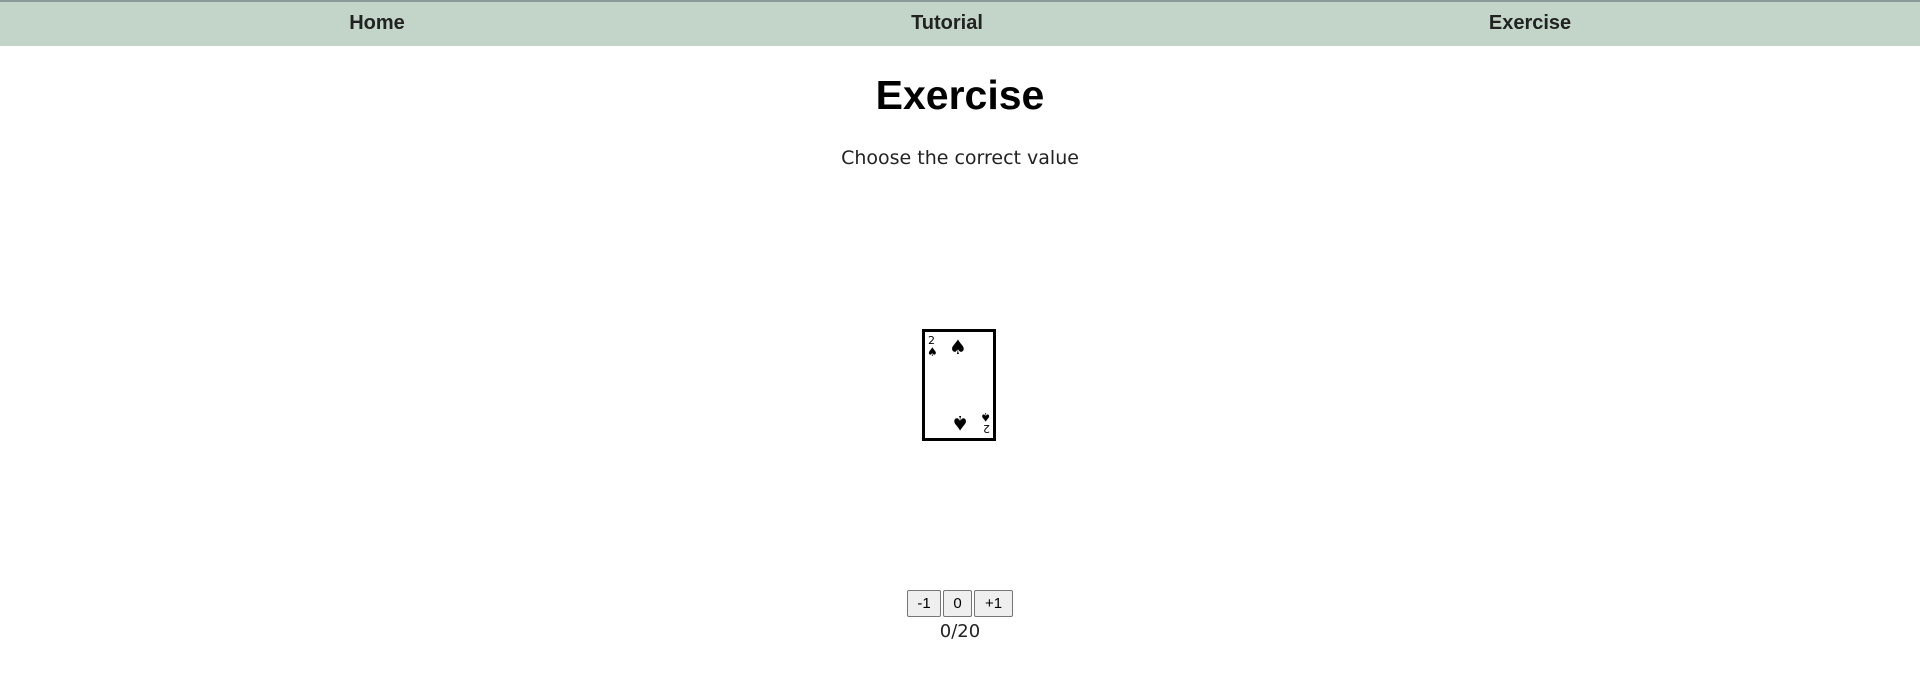 The width and height of the screenshot is (1920, 680). I want to click on zero-button: 0, so click(957, 603).